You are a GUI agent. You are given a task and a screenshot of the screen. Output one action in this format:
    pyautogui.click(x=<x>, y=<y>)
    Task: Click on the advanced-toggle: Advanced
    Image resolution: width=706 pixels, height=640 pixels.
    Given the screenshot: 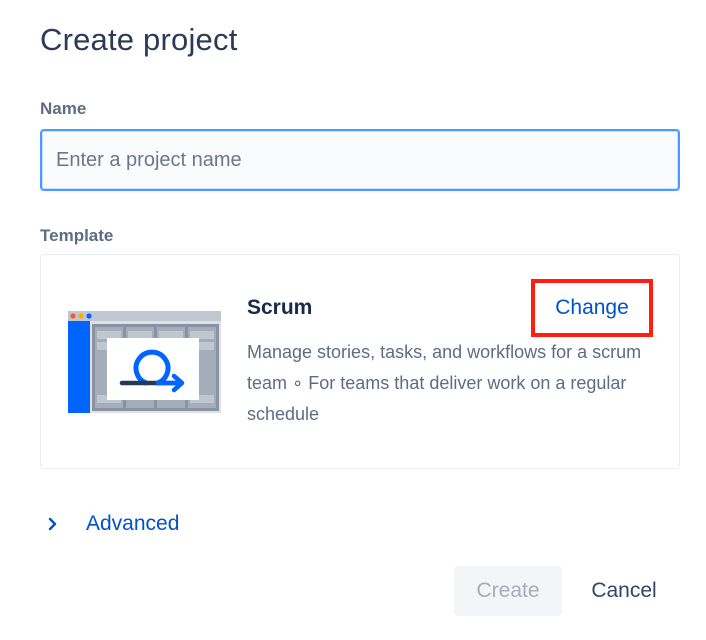 What is the action you would take?
    pyautogui.click(x=111, y=524)
    